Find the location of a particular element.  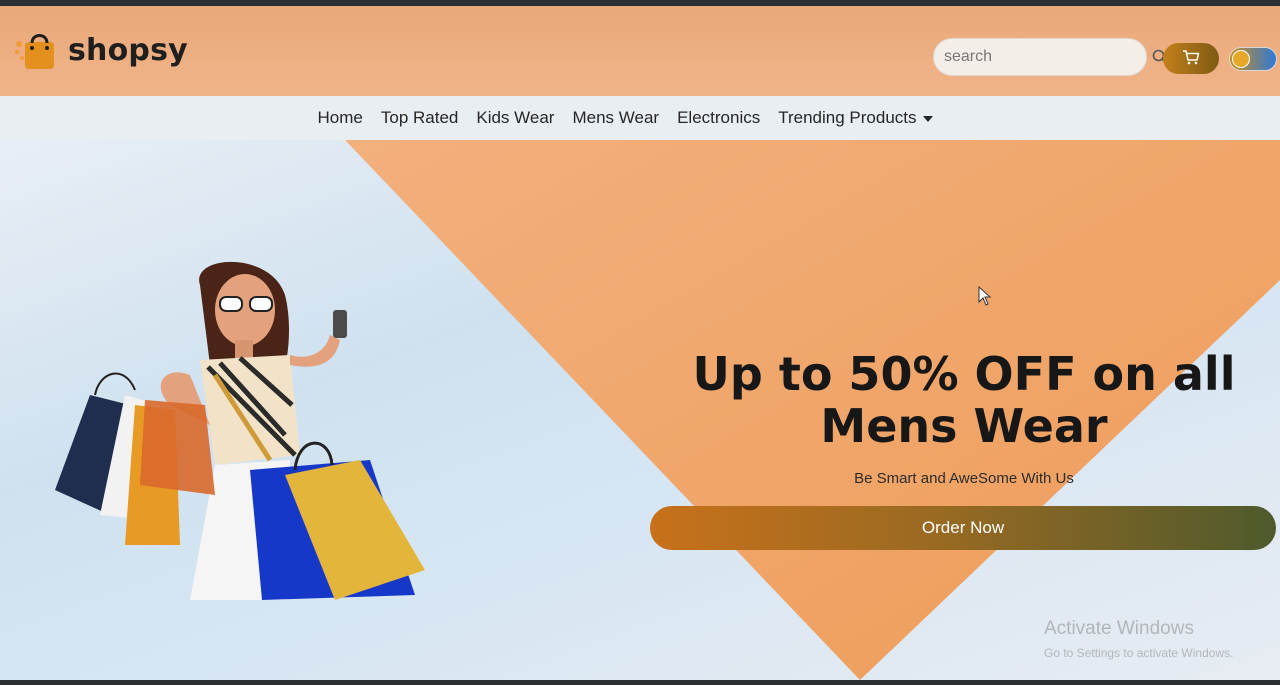

brand-logo: shopsy is located at coordinates (101, 50).